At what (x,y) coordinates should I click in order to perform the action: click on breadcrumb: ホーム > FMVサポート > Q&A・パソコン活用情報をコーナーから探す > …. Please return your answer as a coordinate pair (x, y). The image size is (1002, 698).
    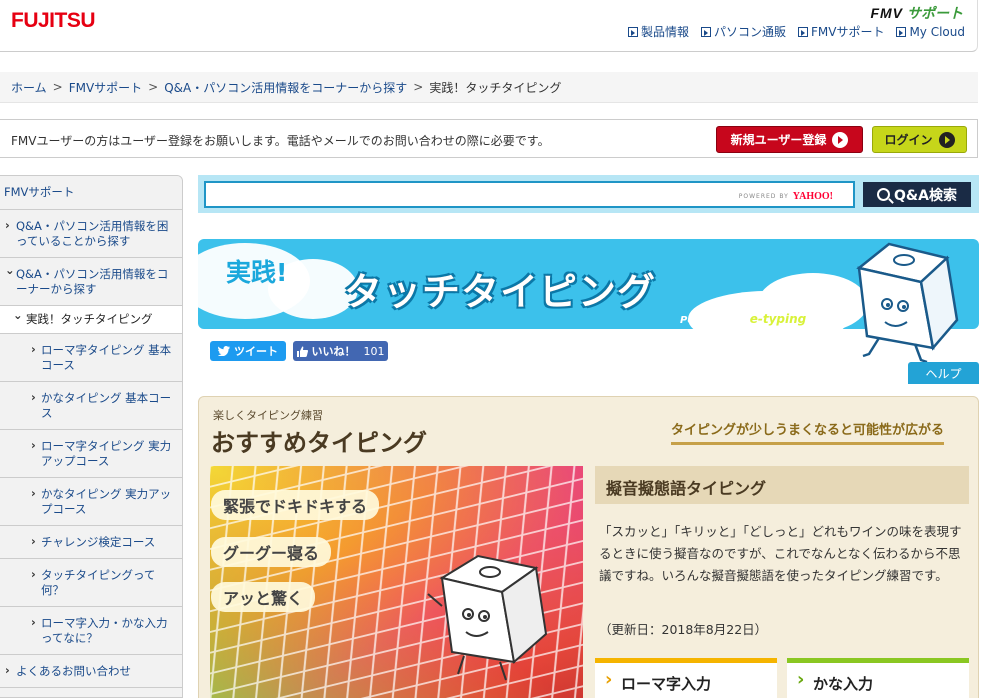
    Looking at the image, I should click on (489, 87).